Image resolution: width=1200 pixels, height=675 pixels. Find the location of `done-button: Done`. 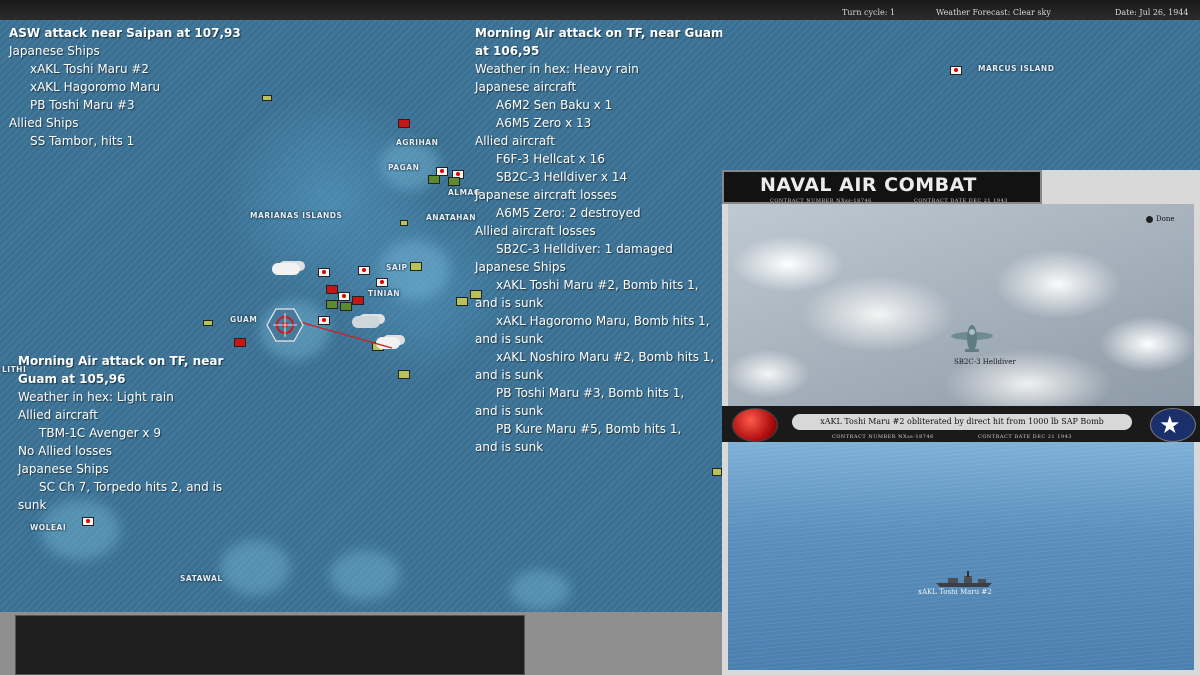

done-button: Done is located at coordinates (1160, 219).